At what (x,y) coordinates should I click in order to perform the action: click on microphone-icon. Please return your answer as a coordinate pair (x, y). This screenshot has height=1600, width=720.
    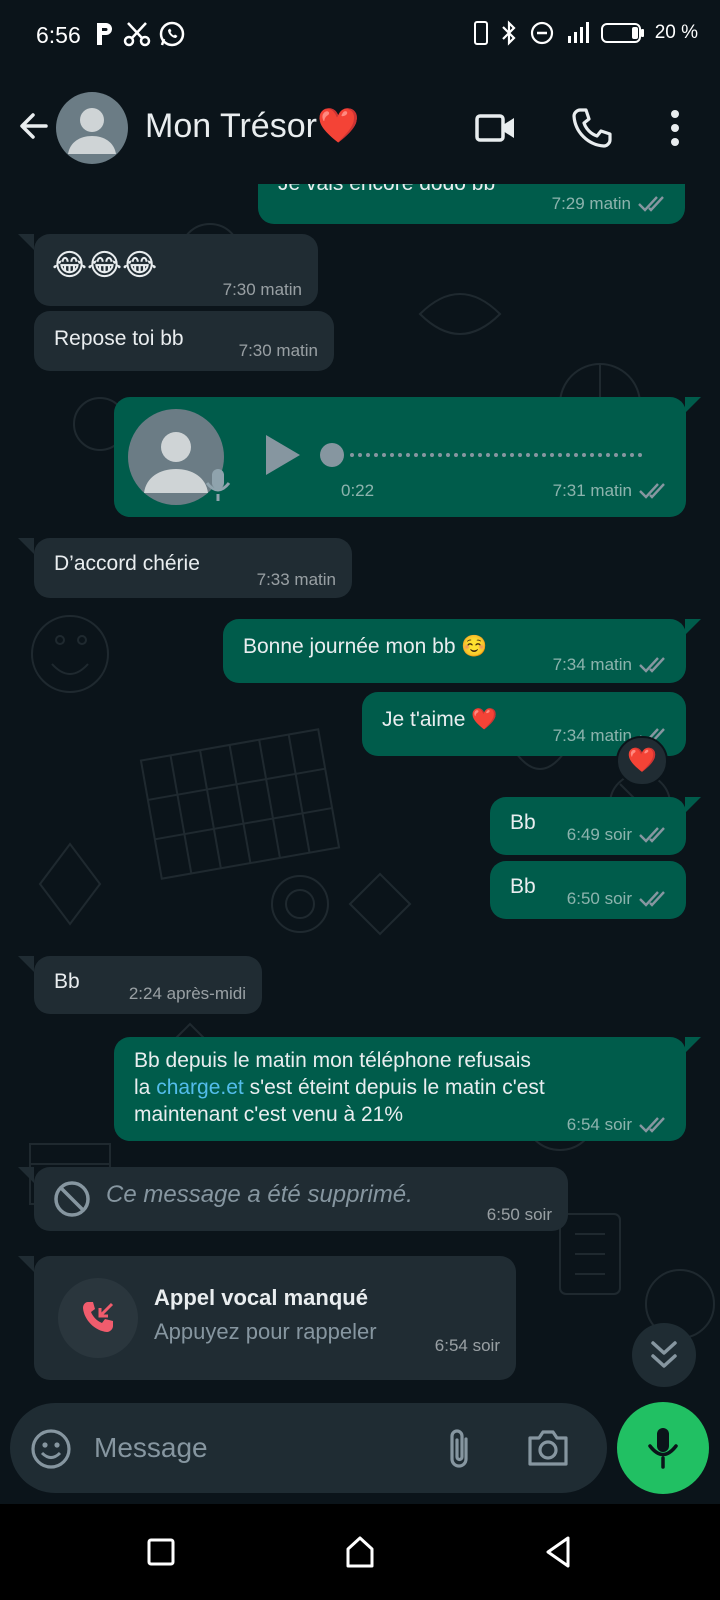
    Looking at the image, I should click on (663, 1448).